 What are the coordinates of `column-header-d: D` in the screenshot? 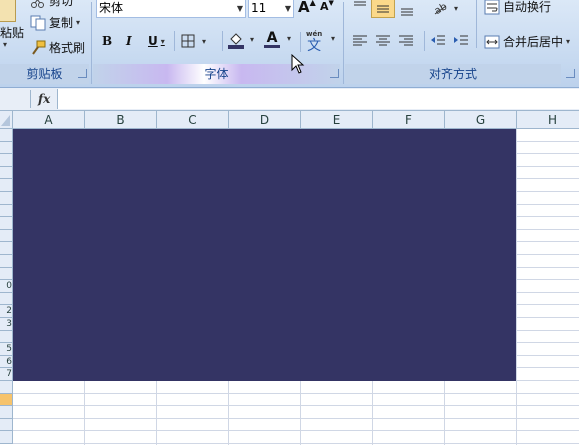 It's located at (265, 120).